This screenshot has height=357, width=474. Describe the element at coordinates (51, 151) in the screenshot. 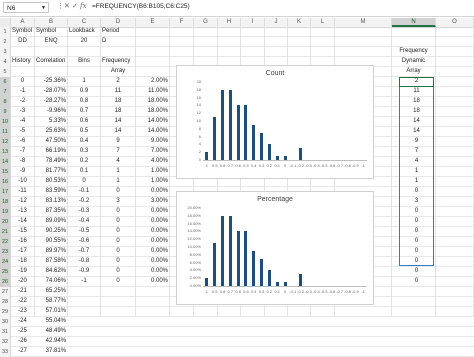

I see `correlation-cell: 66.19%` at that location.